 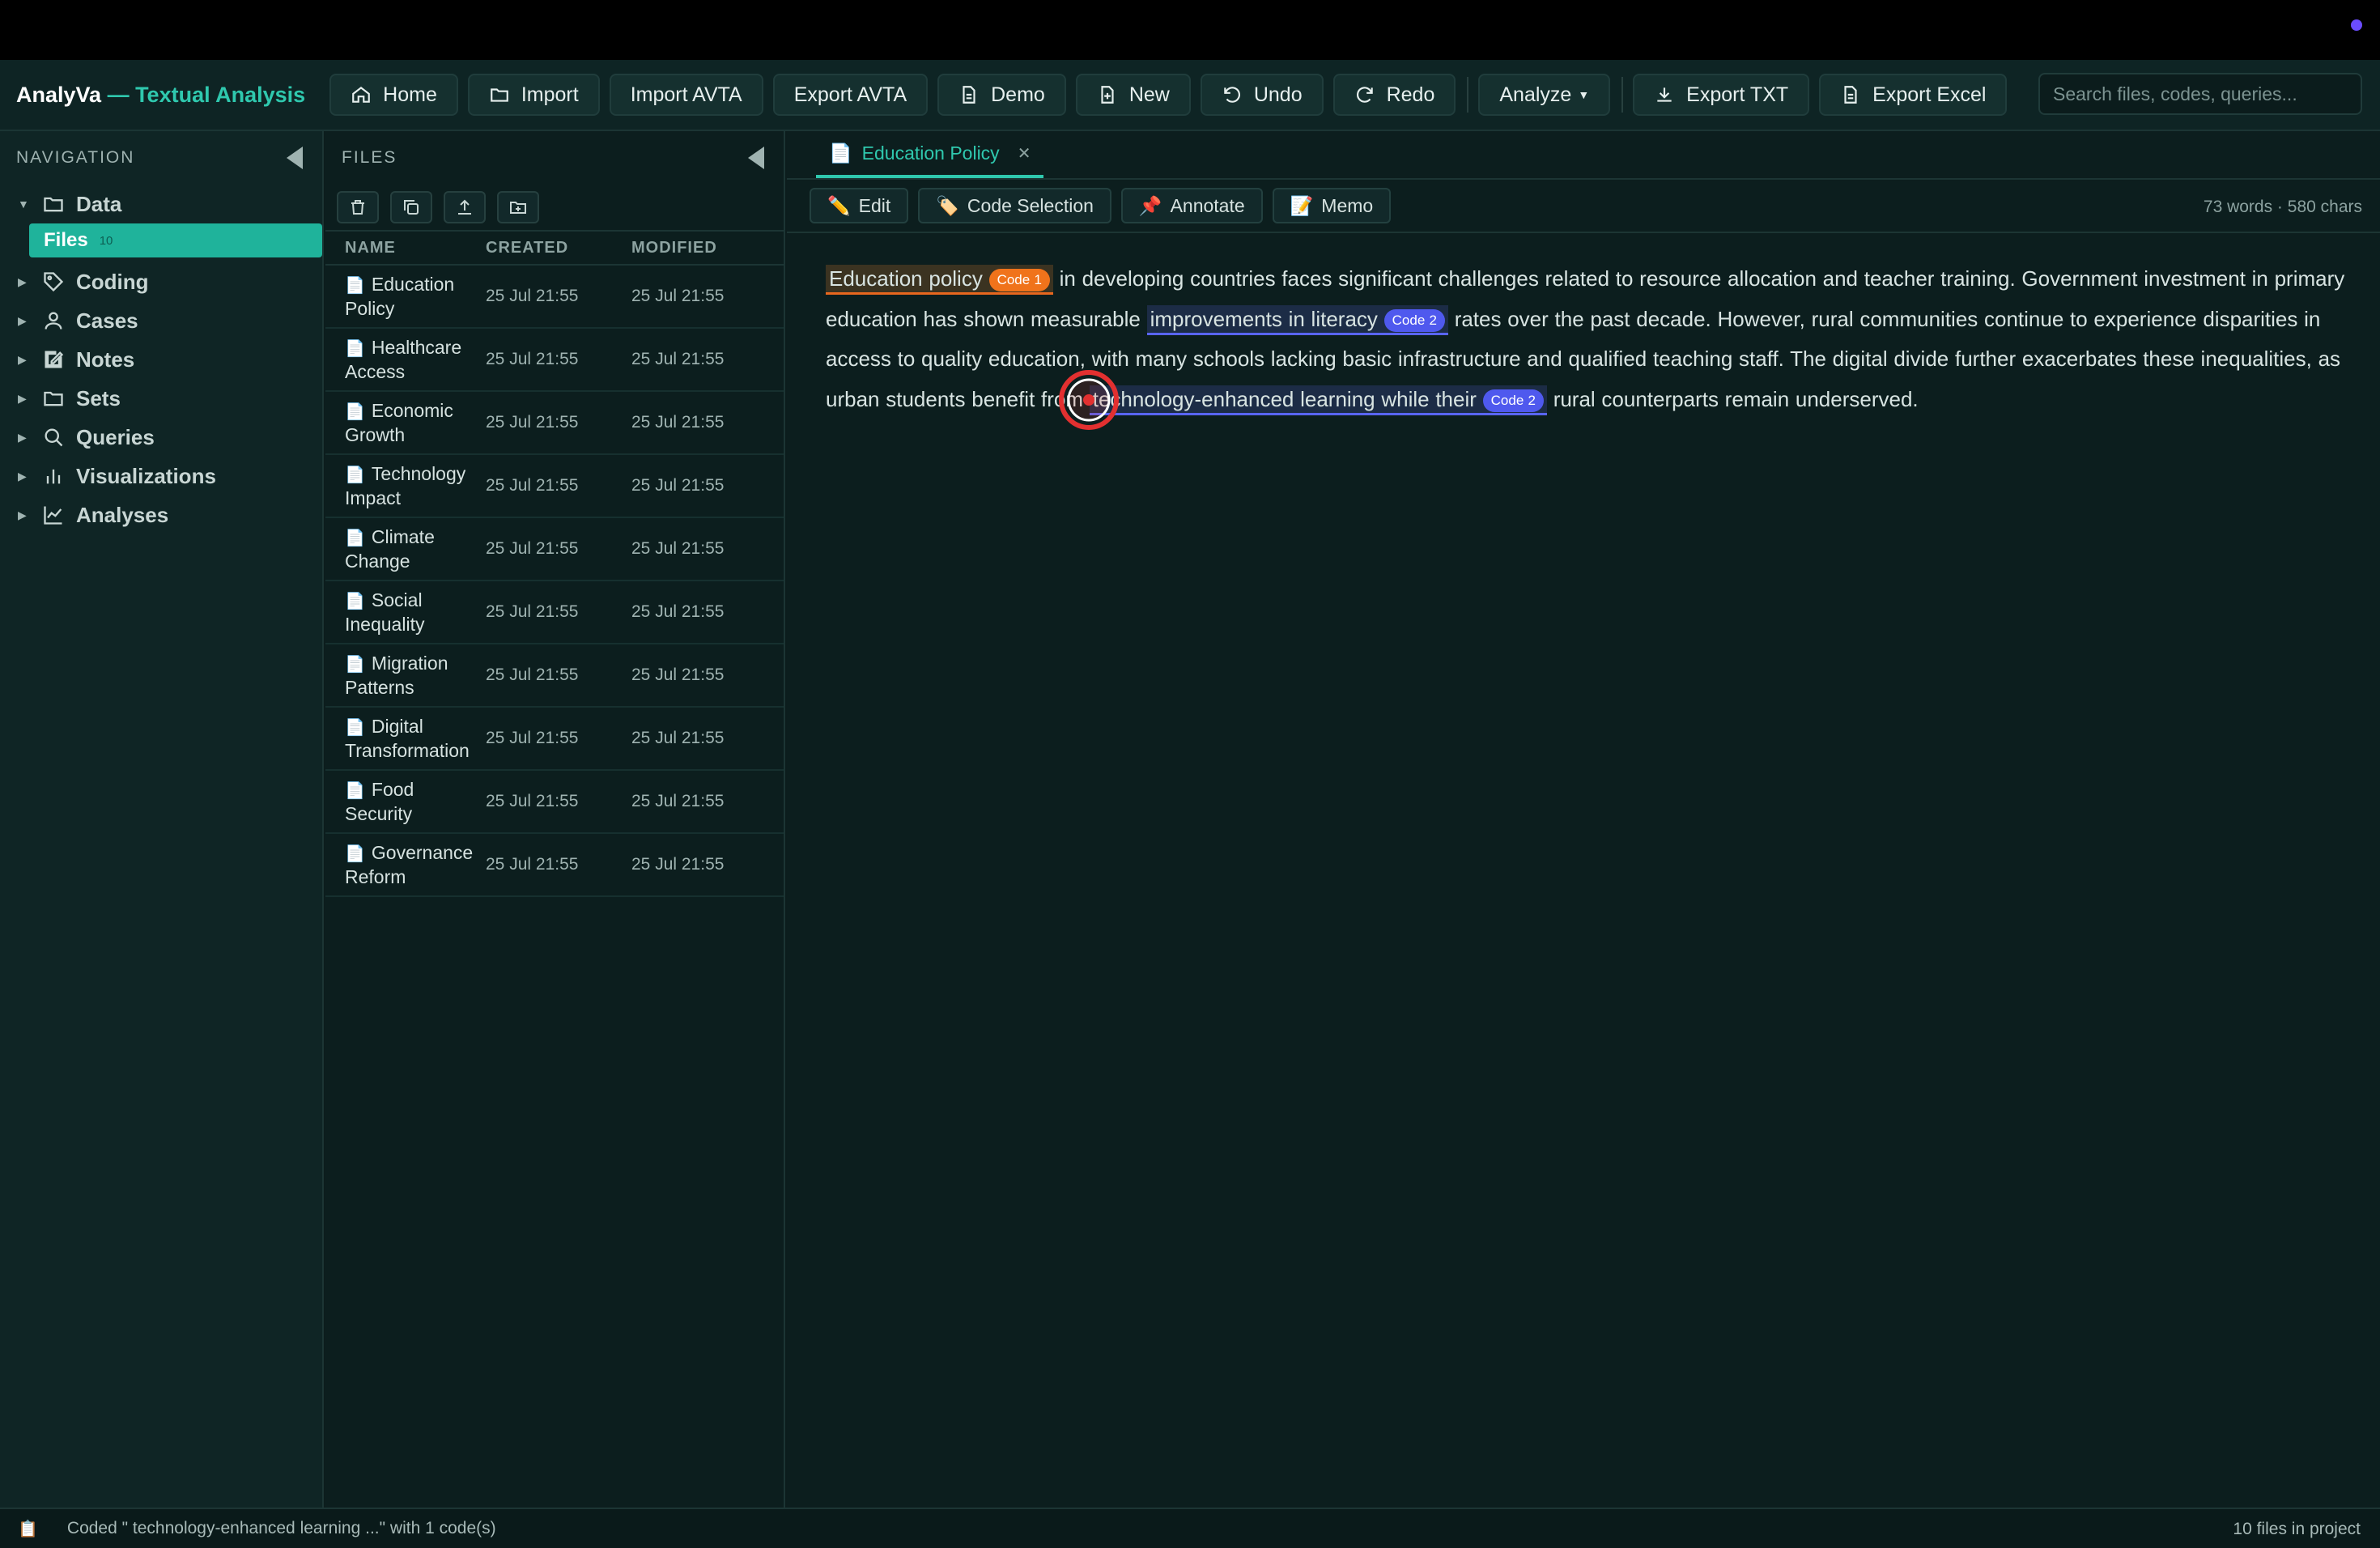 What do you see at coordinates (370, 308) in the screenshot?
I see `file-name-line2: Policy` at bounding box center [370, 308].